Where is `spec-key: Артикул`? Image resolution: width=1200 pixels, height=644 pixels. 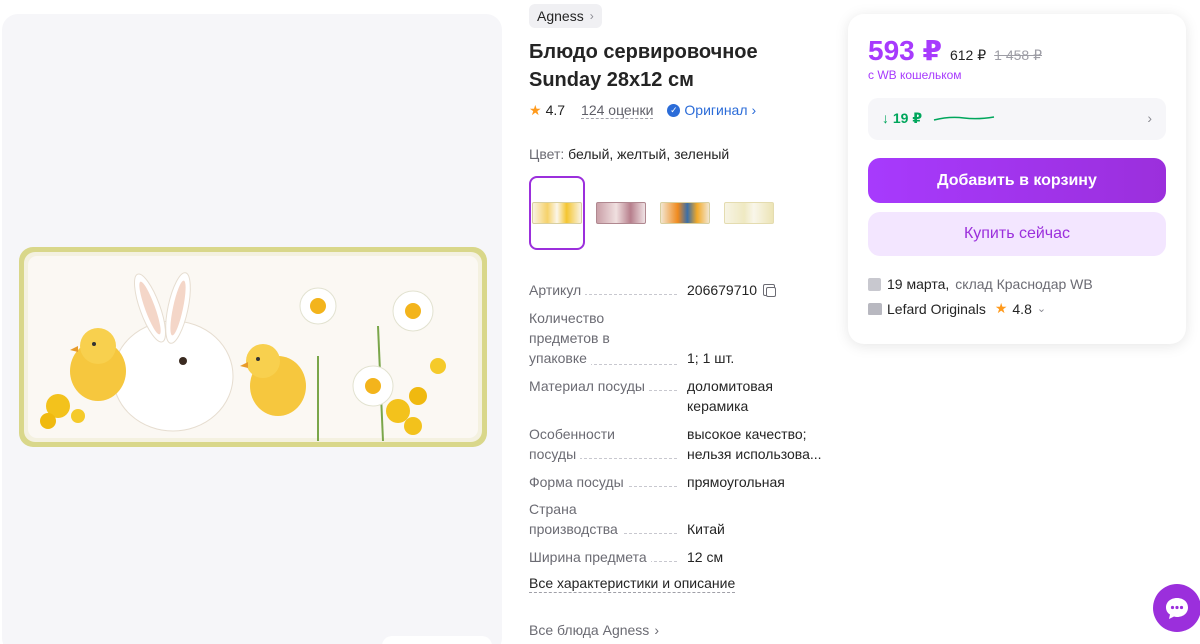 spec-key: Артикул is located at coordinates (604, 290).